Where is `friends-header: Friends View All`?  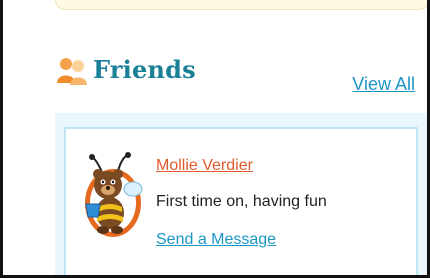 friends-header: Friends View All is located at coordinates (238, 75).